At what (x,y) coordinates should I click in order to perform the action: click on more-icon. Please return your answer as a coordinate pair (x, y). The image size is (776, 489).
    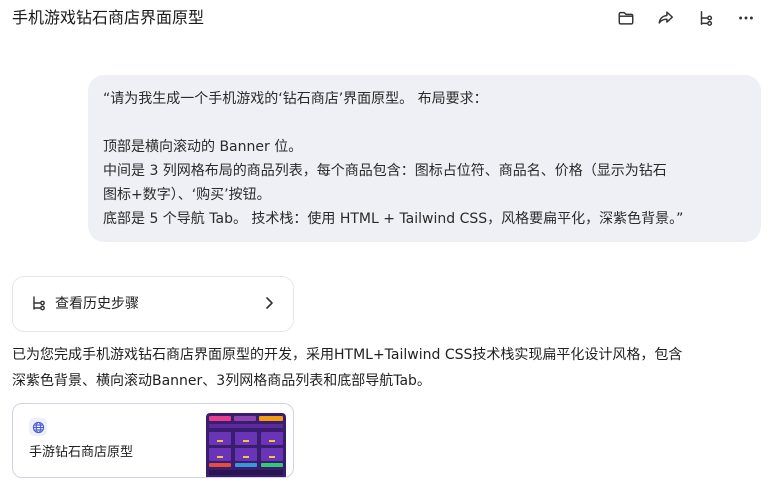
    Looking at the image, I should click on (746, 18).